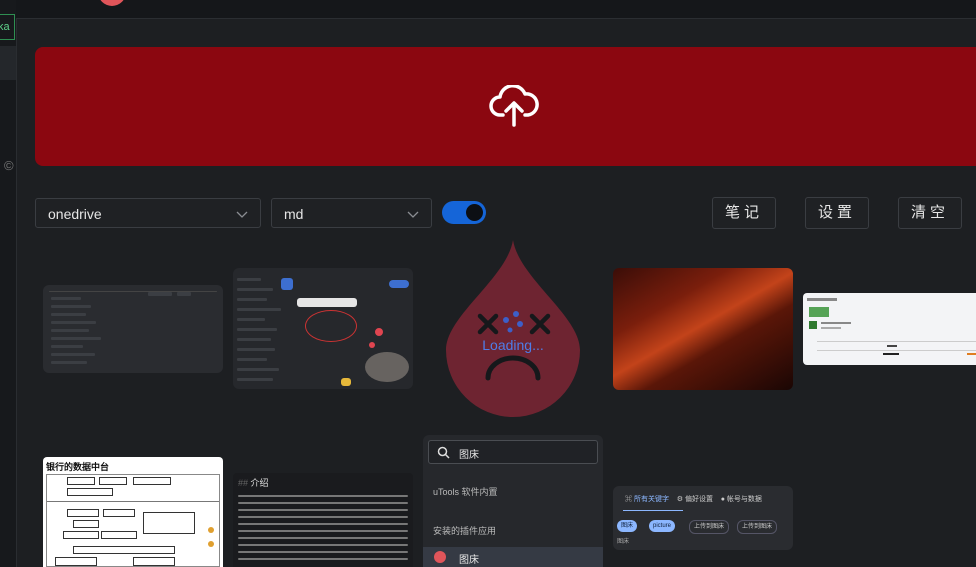 This screenshot has height=567, width=976. What do you see at coordinates (693, 499) in the screenshot?
I see `settings-tabs: ⌘ 所有关键字 ⚙ 偏好设置 ● 帐号与数据` at bounding box center [693, 499].